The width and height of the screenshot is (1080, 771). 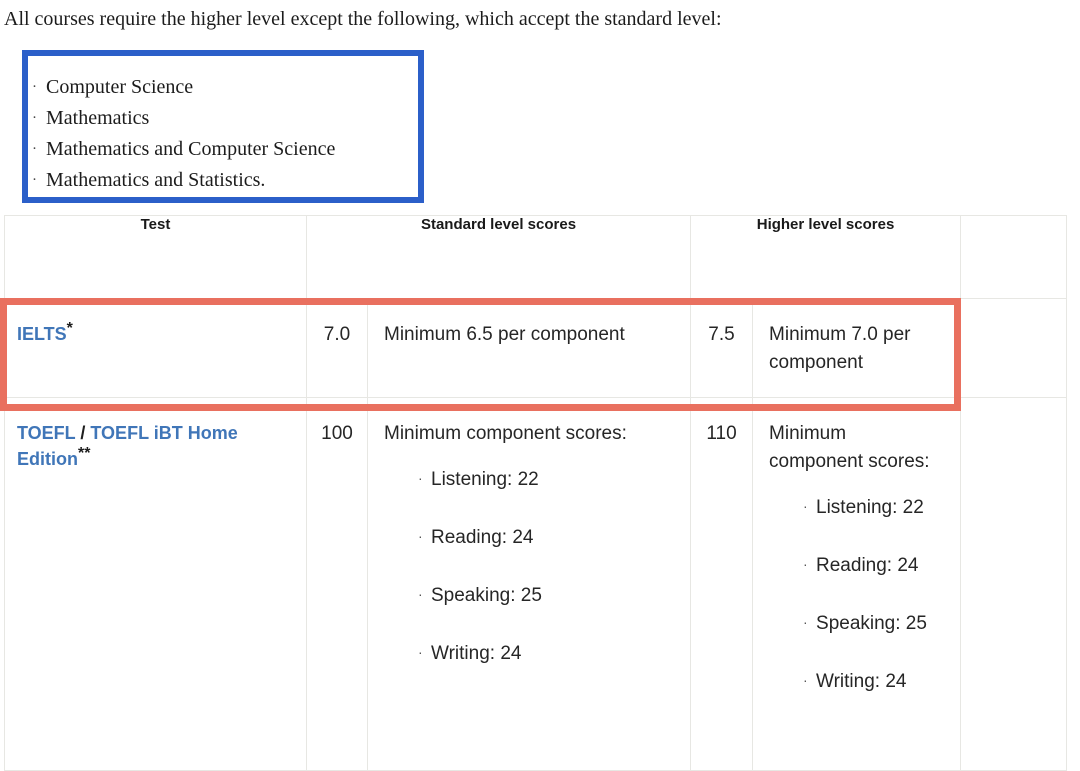 What do you see at coordinates (826, 257) in the screenshot?
I see `column-header-higher-level-scores: Higher level scores` at bounding box center [826, 257].